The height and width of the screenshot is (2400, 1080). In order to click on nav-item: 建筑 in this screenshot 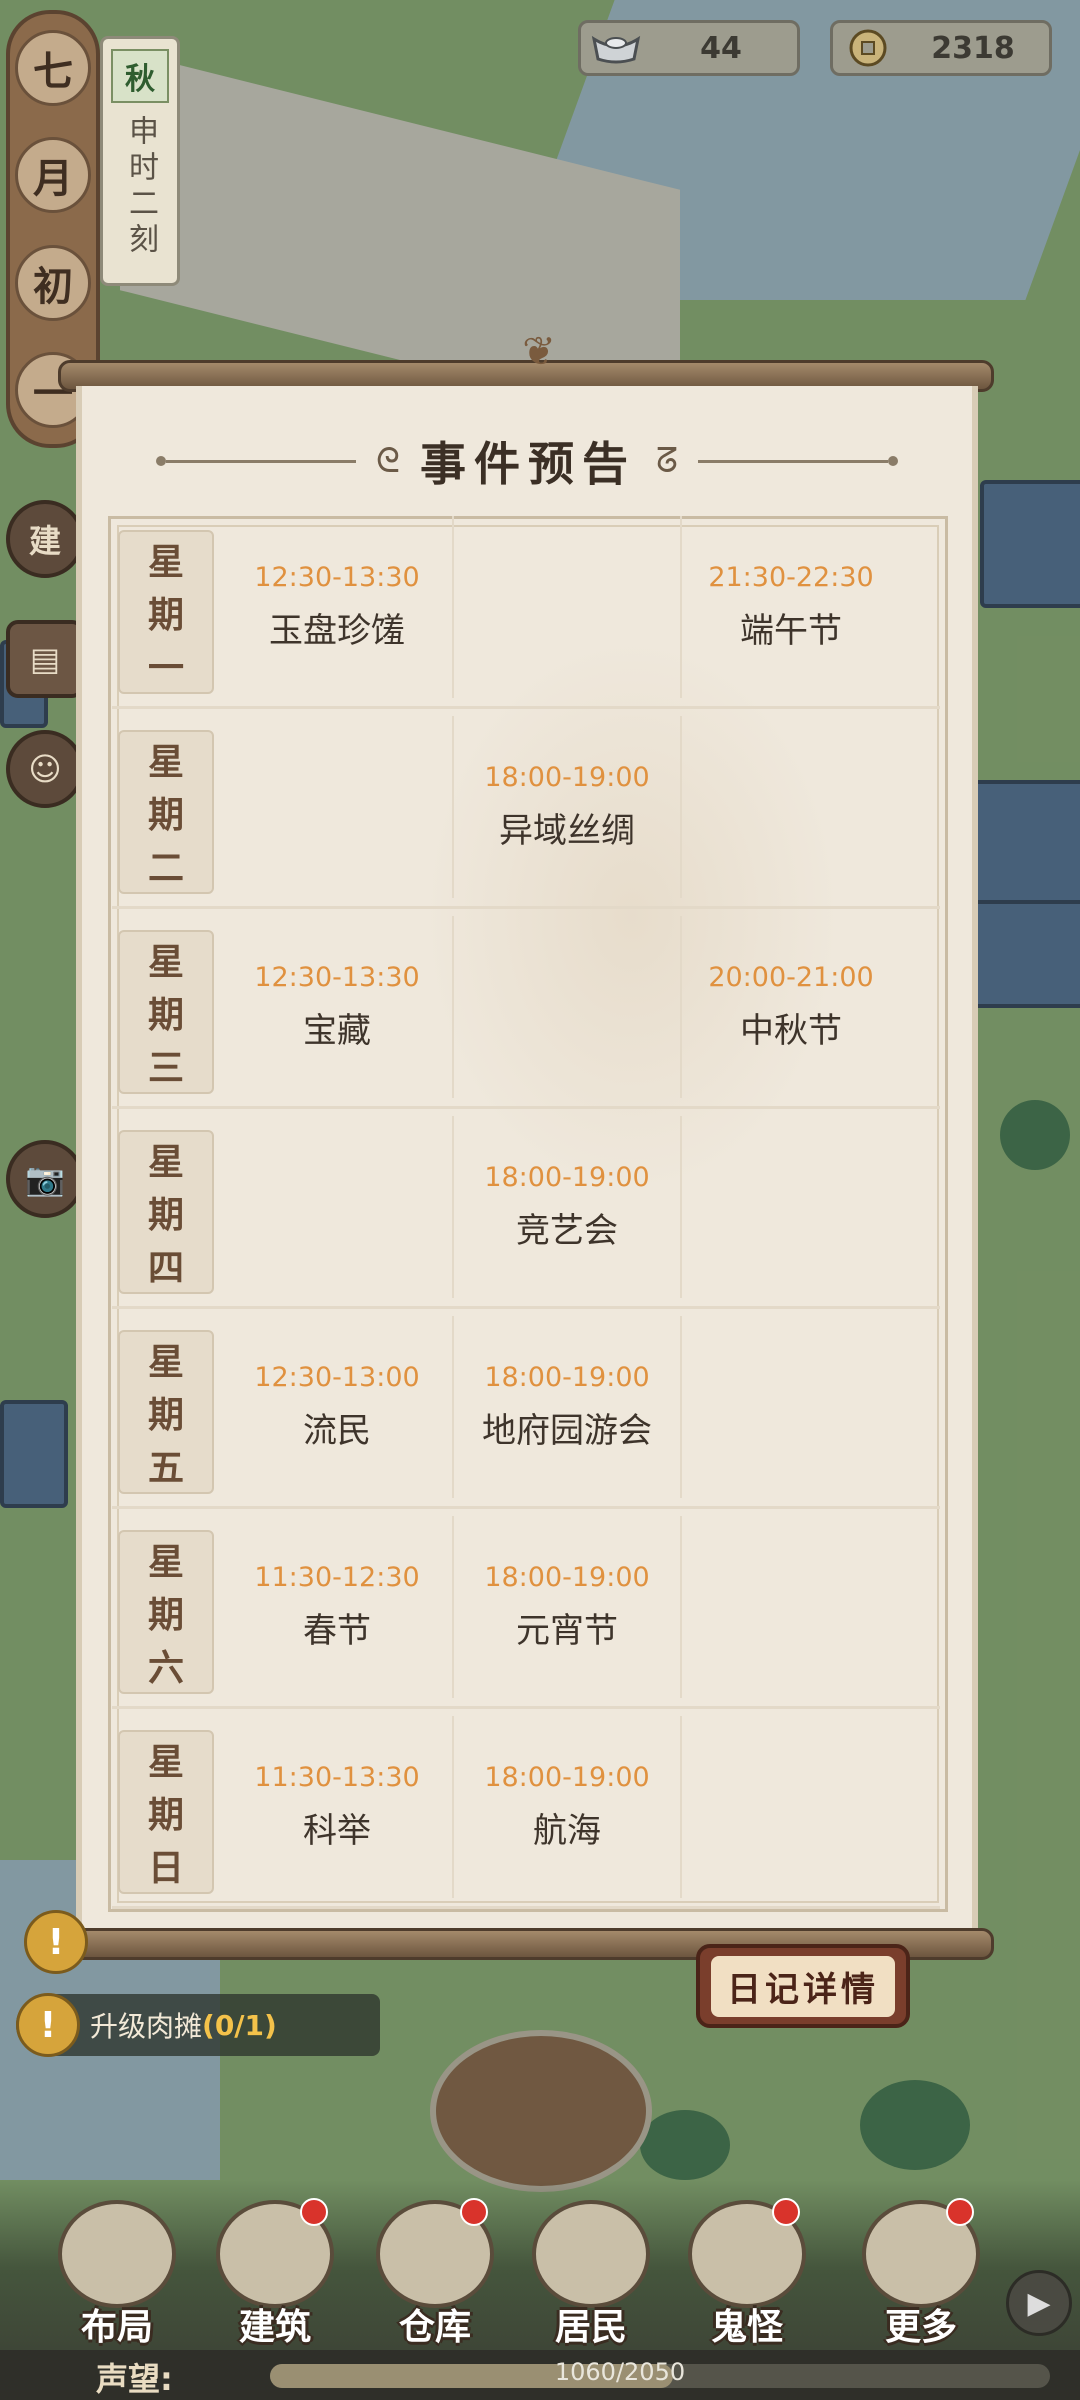, I will do `click(275, 2270)`.